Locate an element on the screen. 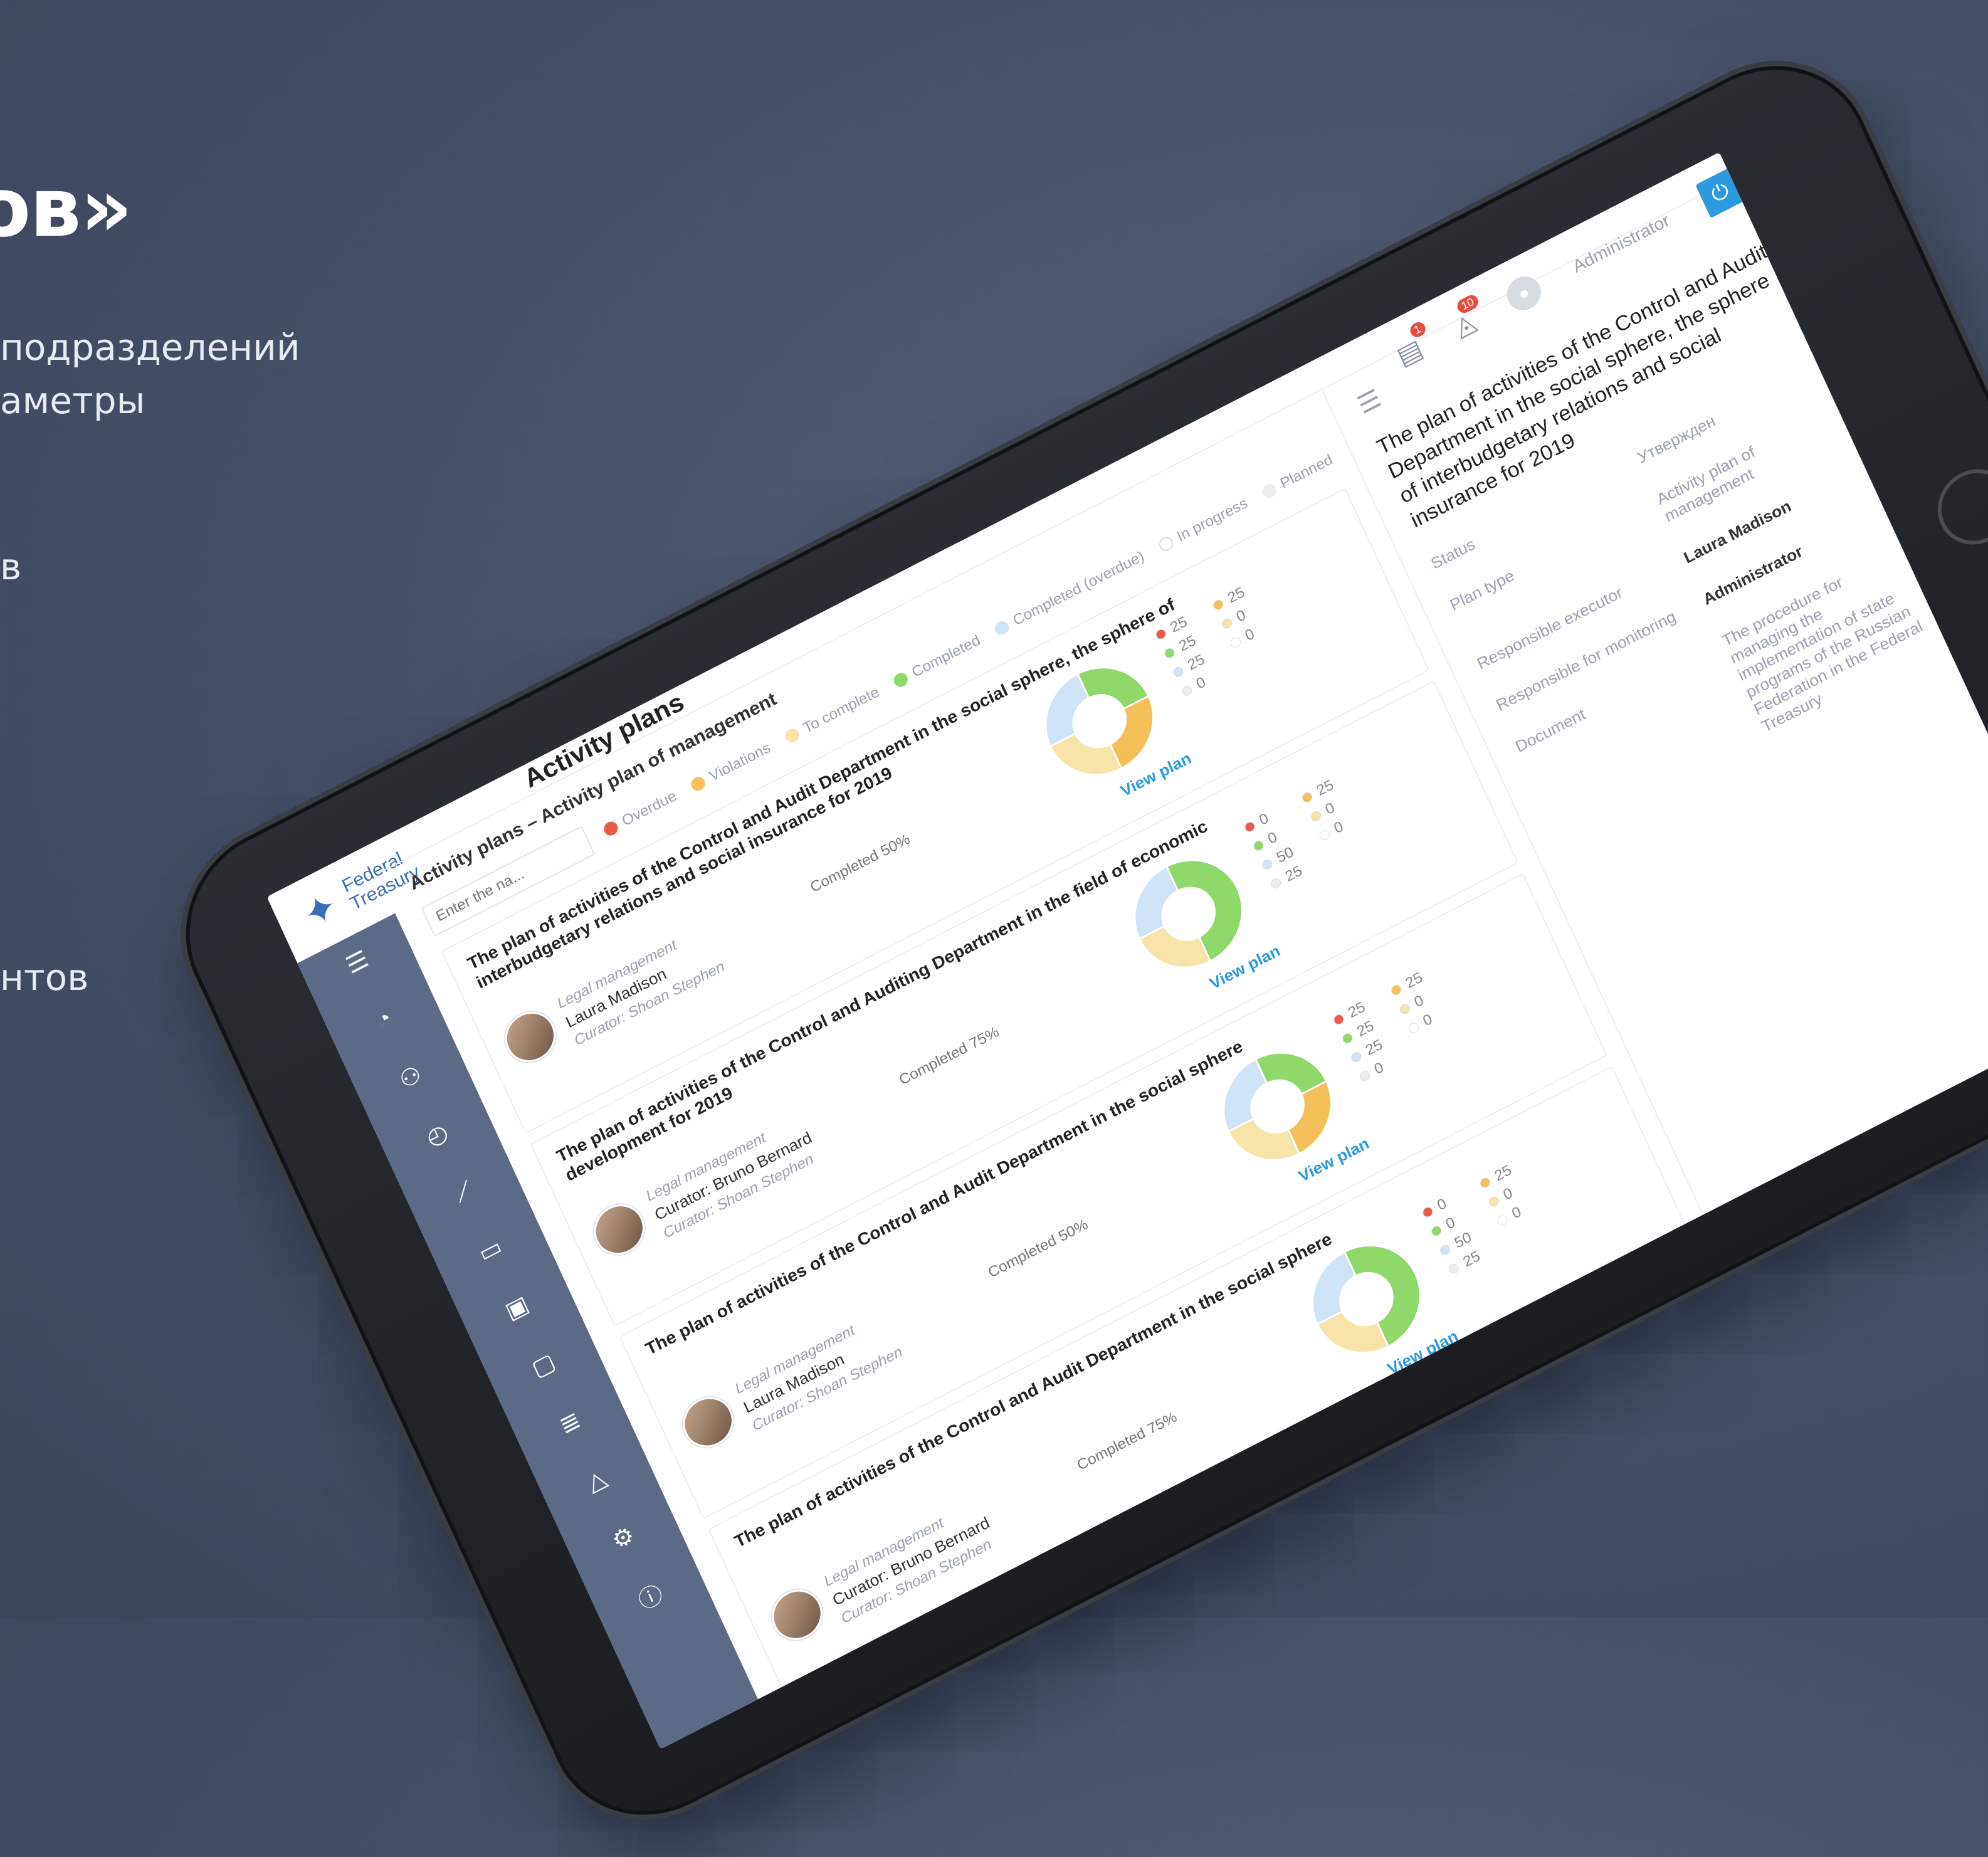 The image size is (1988, 1857). home-button is located at coordinates (1956, 507).